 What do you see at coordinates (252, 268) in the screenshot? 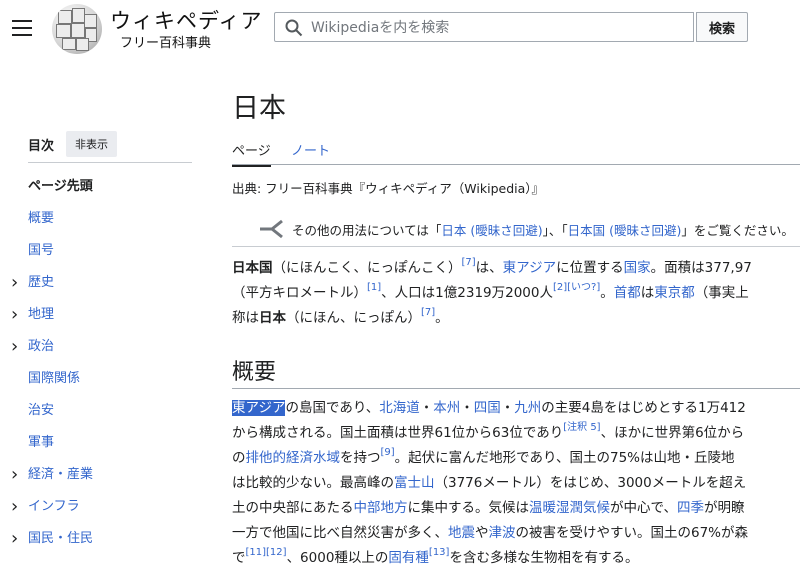
I see `bold-term: 日本国` at bounding box center [252, 268].